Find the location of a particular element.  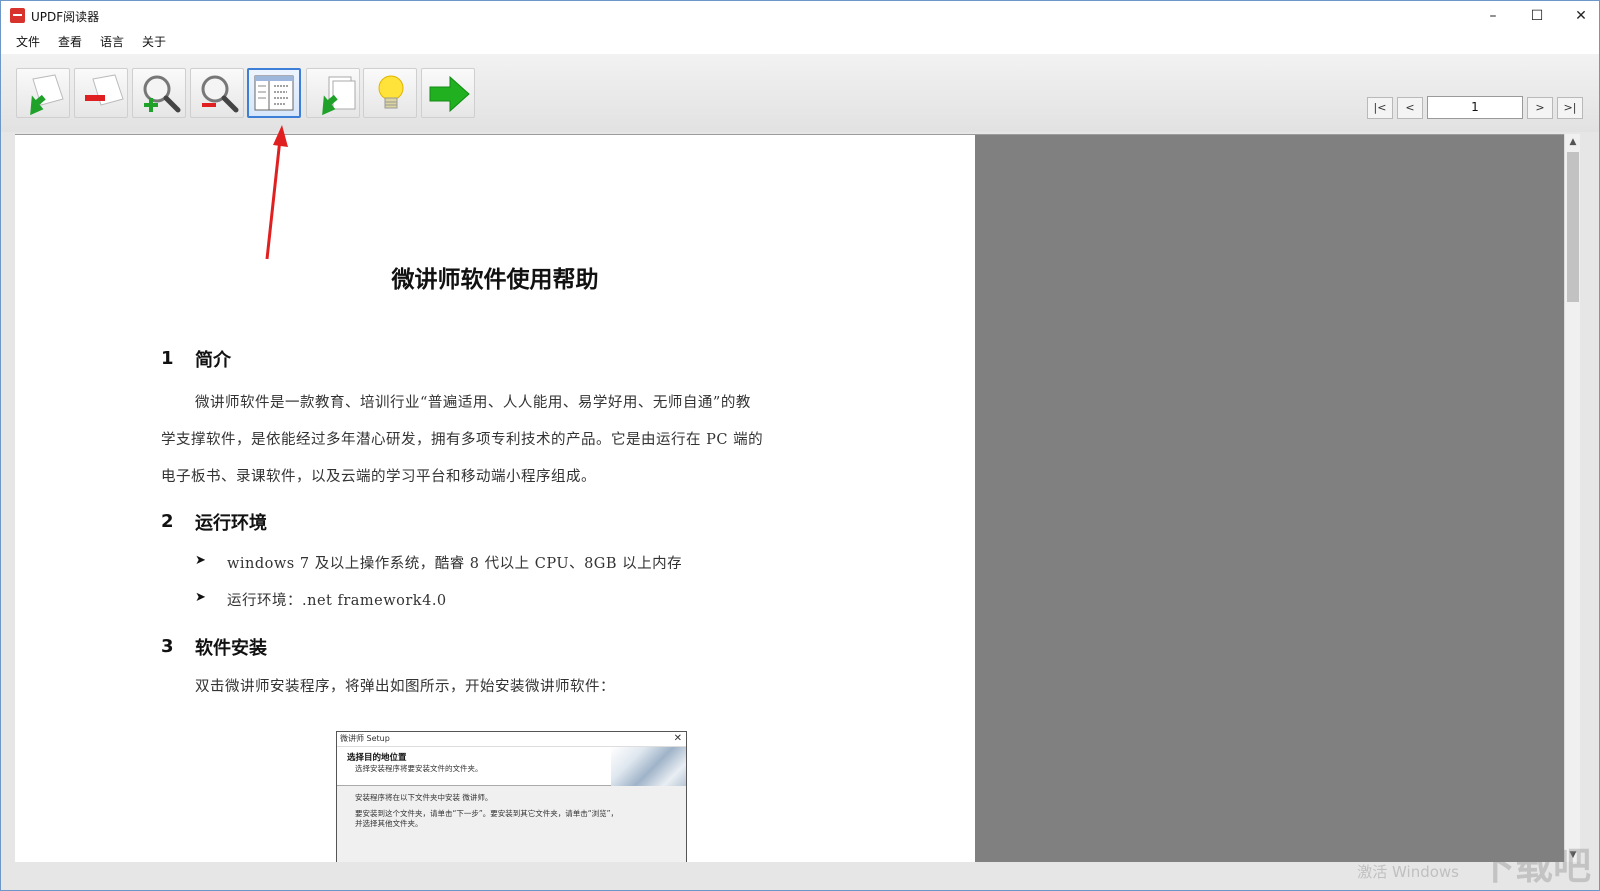

first-page-button: |< is located at coordinates (1380, 108).